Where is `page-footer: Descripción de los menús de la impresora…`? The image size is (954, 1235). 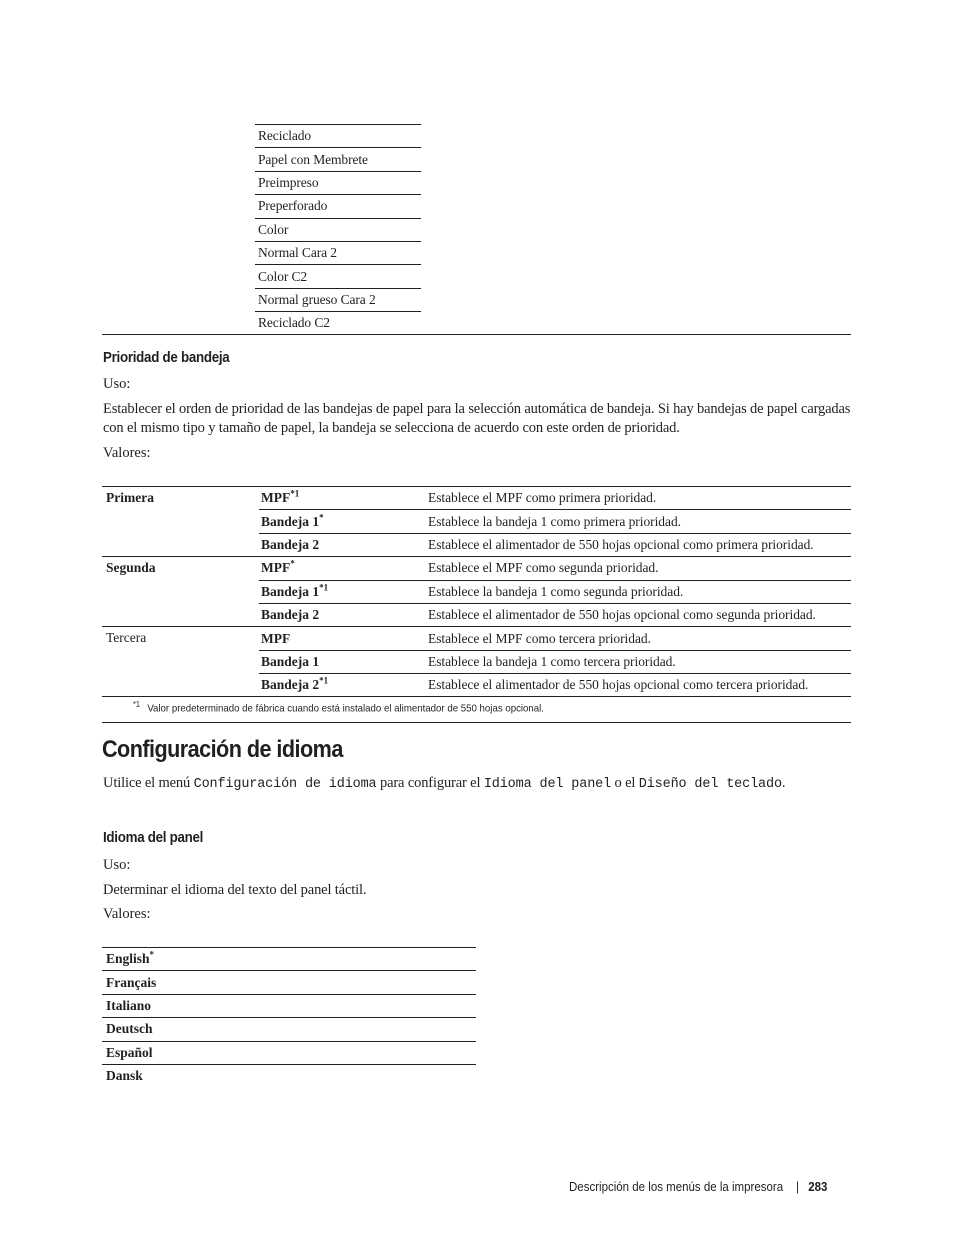
page-footer: Descripción de los menús de la impresora… is located at coordinates (698, 1187).